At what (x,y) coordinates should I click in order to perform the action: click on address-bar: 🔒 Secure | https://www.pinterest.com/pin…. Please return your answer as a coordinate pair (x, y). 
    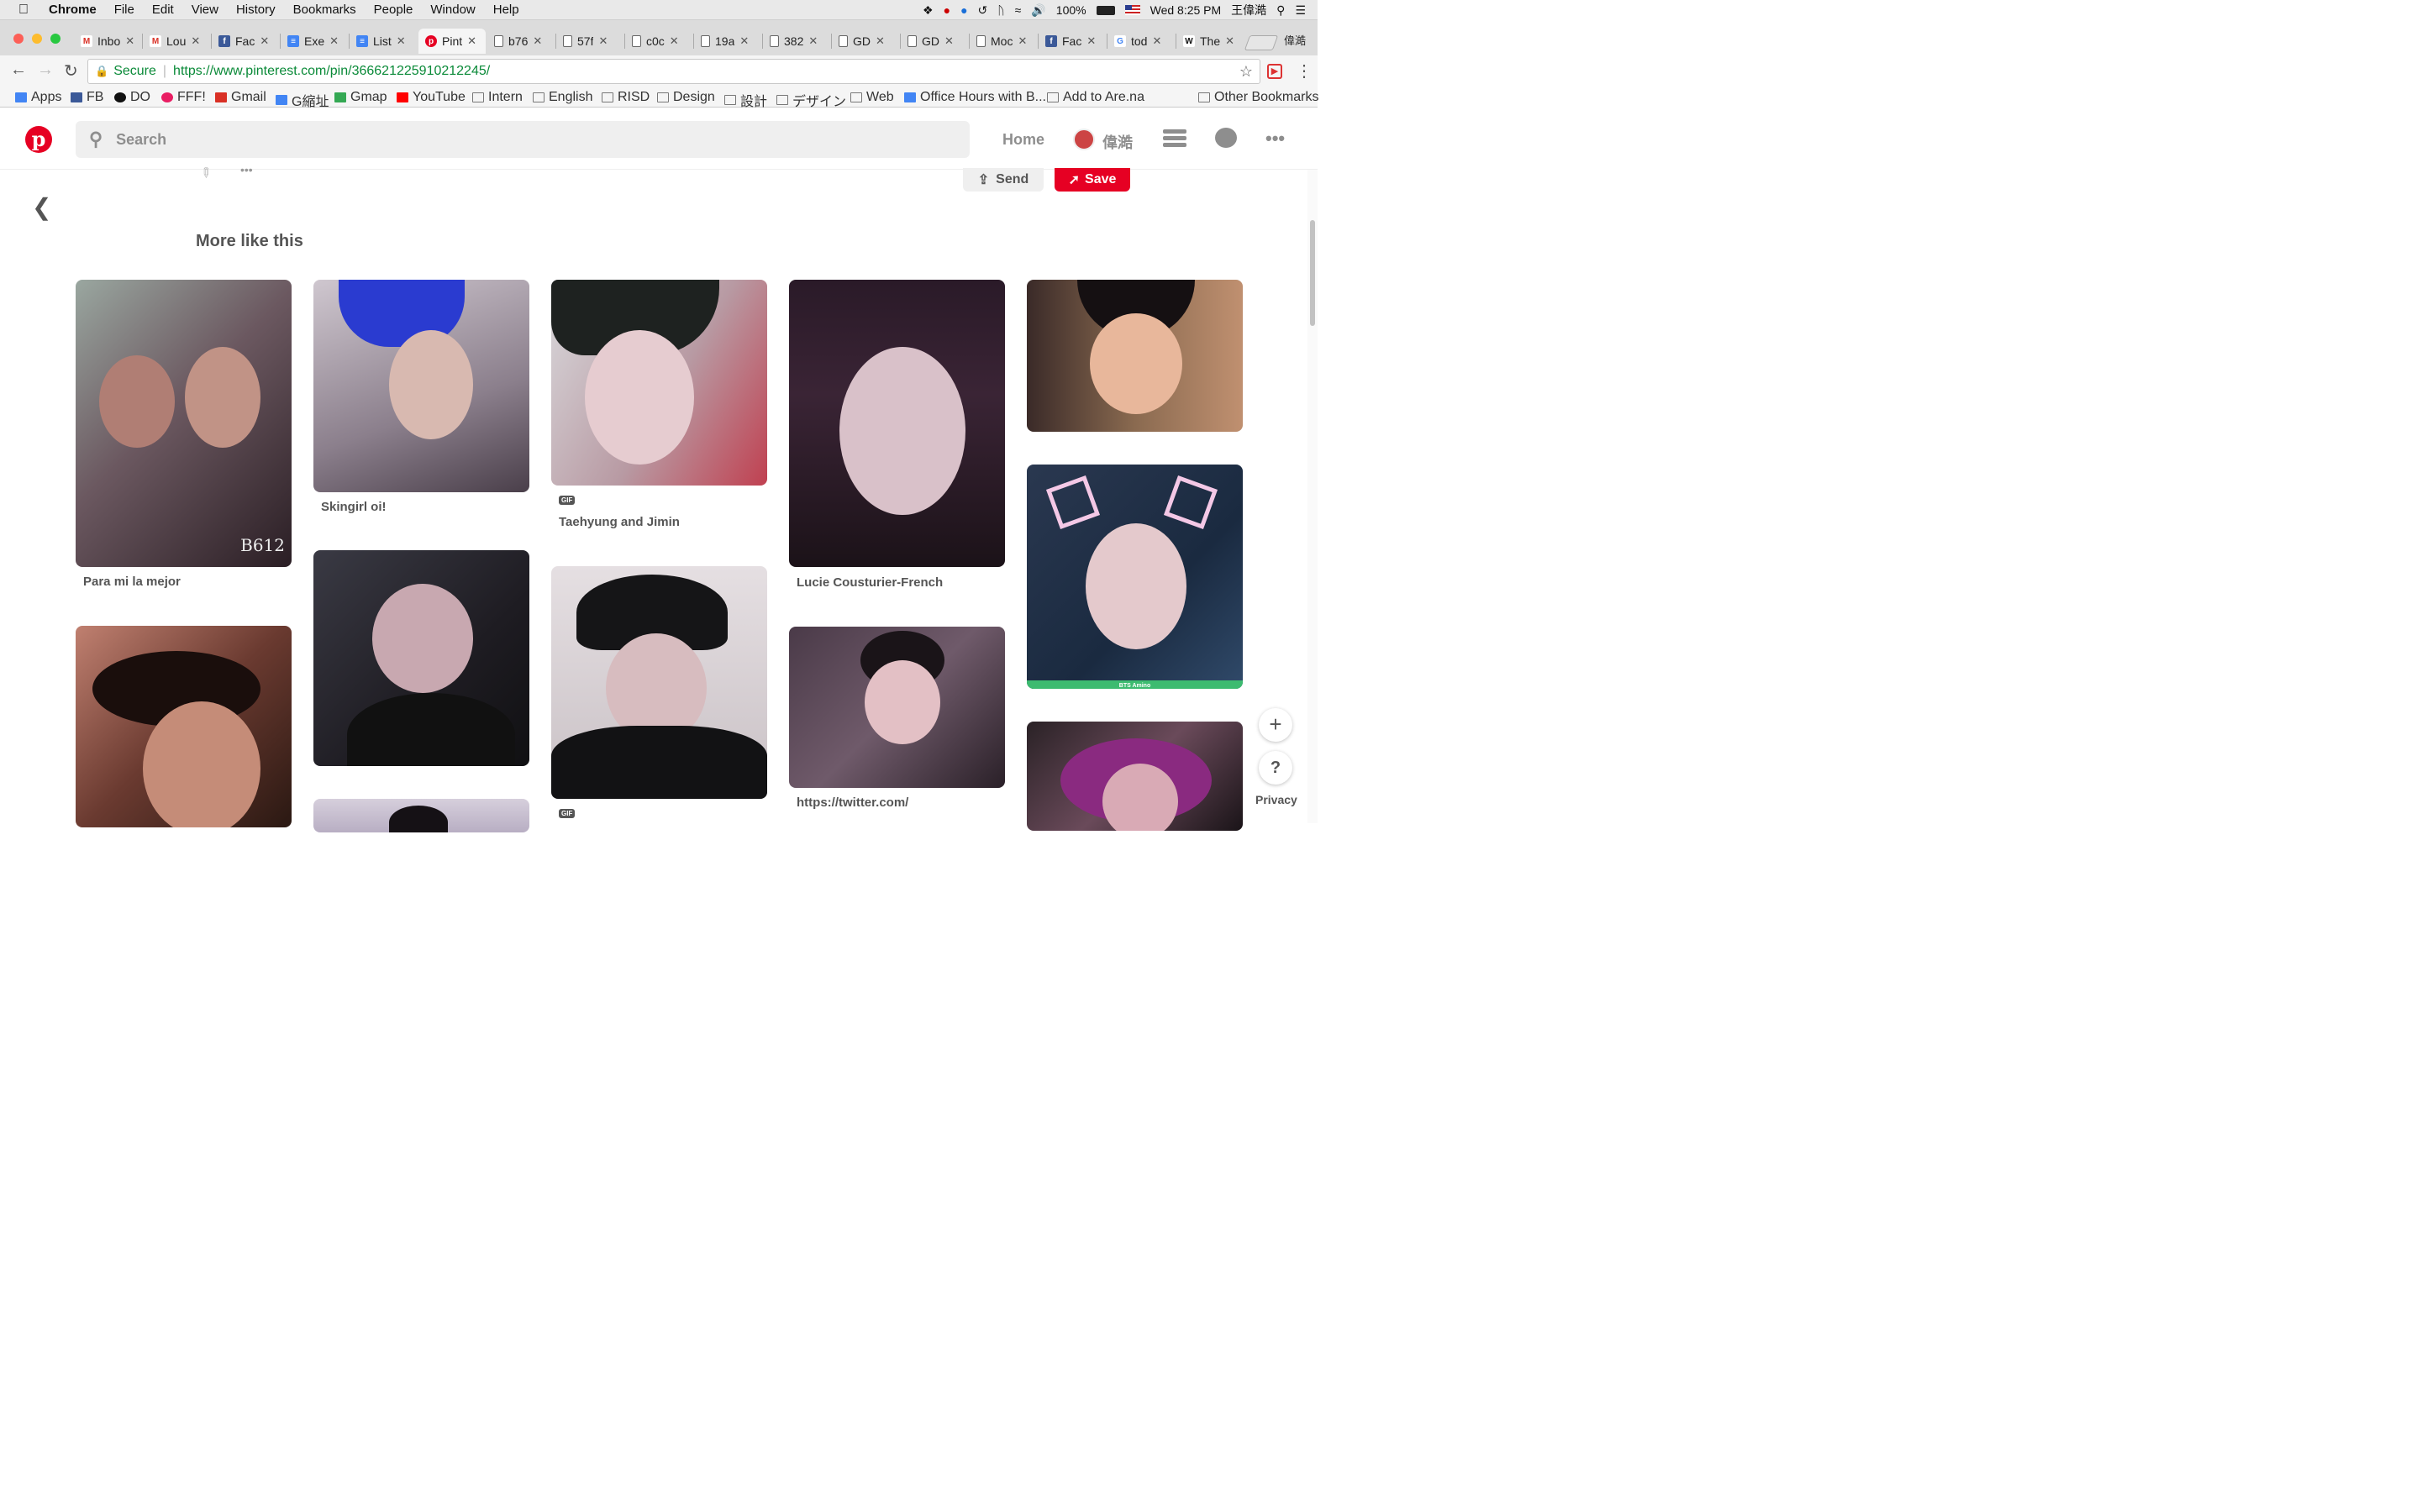
    Looking at the image, I should click on (673, 71).